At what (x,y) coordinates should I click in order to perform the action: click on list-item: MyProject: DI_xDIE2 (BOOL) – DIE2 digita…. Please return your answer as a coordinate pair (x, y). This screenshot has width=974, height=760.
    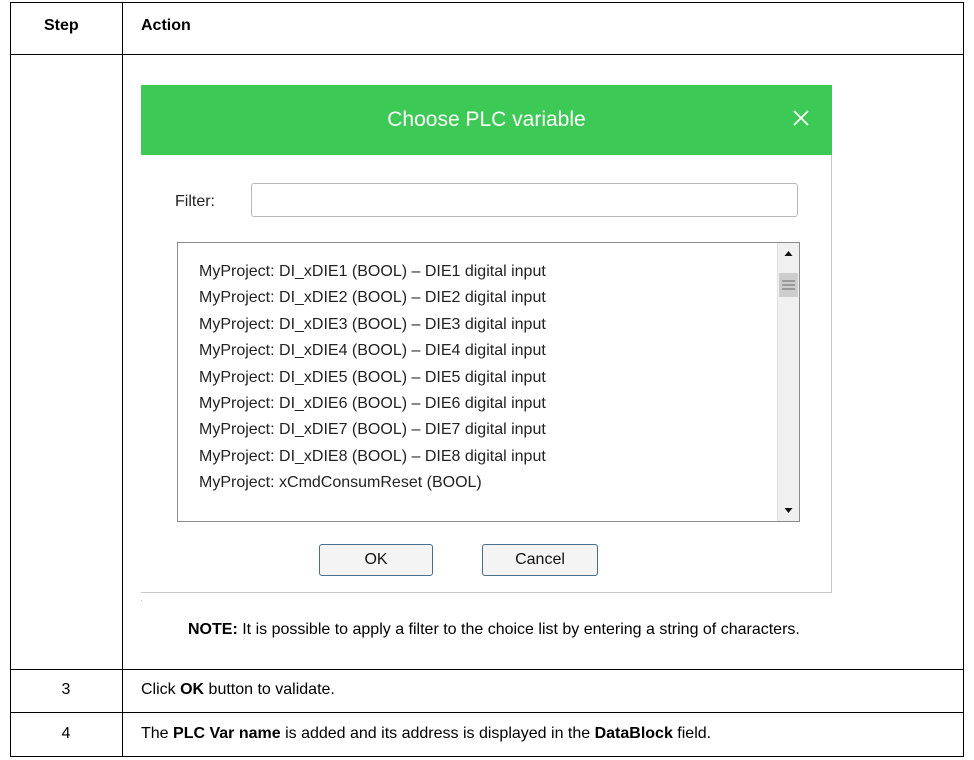
    Looking at the image, I should click on (372, 298).